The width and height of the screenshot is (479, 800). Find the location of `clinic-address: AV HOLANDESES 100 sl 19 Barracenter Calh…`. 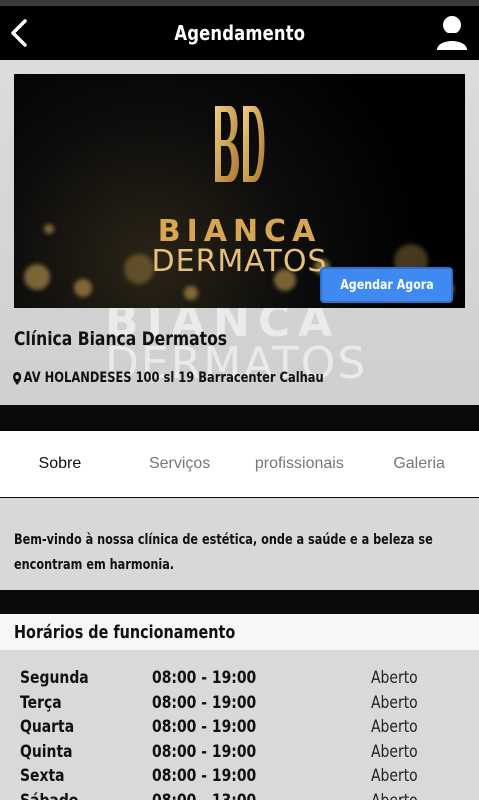

clinic-address: AV HOLANDESES 100 sl 19 Barracenter Calh… is located at coordinates (168, 378).